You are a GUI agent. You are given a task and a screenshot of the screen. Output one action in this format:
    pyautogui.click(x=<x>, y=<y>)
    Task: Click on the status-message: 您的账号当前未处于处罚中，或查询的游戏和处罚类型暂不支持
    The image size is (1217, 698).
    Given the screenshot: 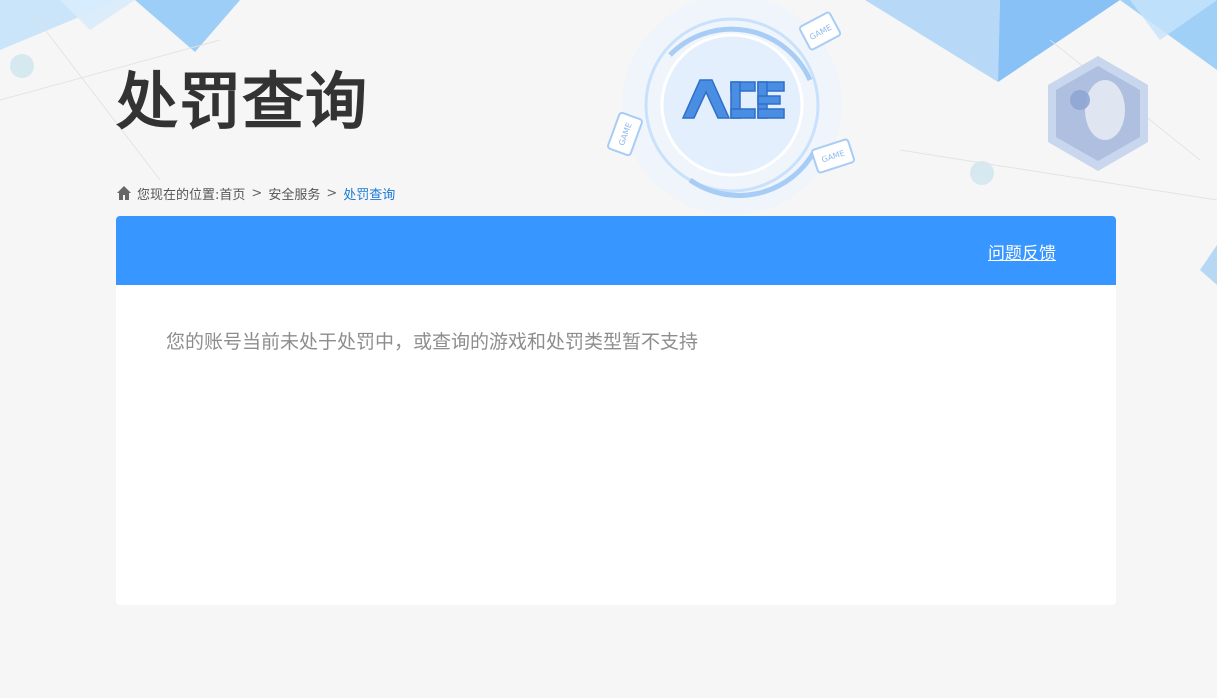 What is the action you would take?
    pyautogui.click(x=432, y=342)
    